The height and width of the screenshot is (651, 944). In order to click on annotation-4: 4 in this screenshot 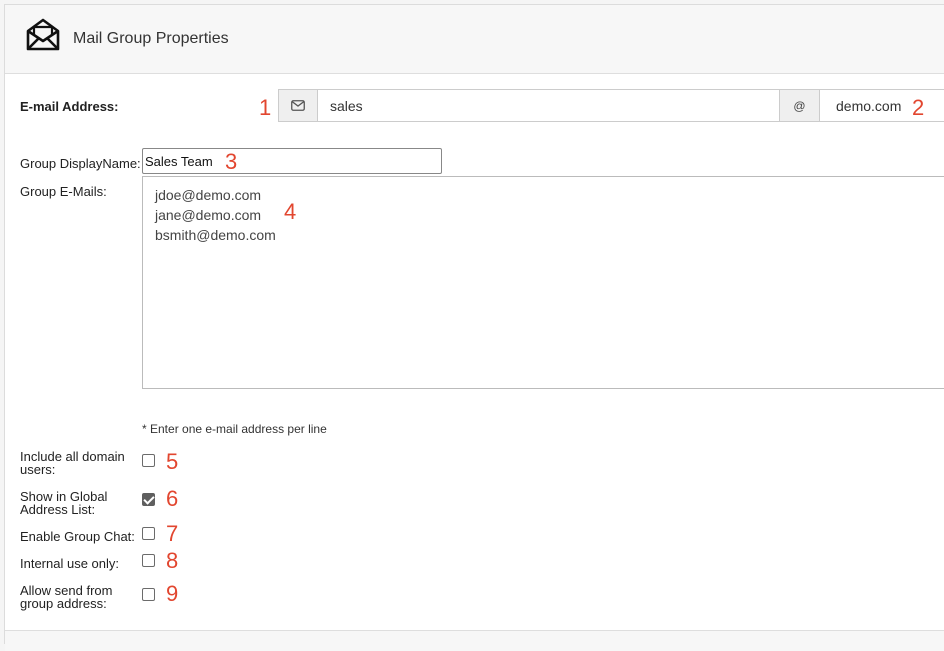, I will do `click(290, 211)`.